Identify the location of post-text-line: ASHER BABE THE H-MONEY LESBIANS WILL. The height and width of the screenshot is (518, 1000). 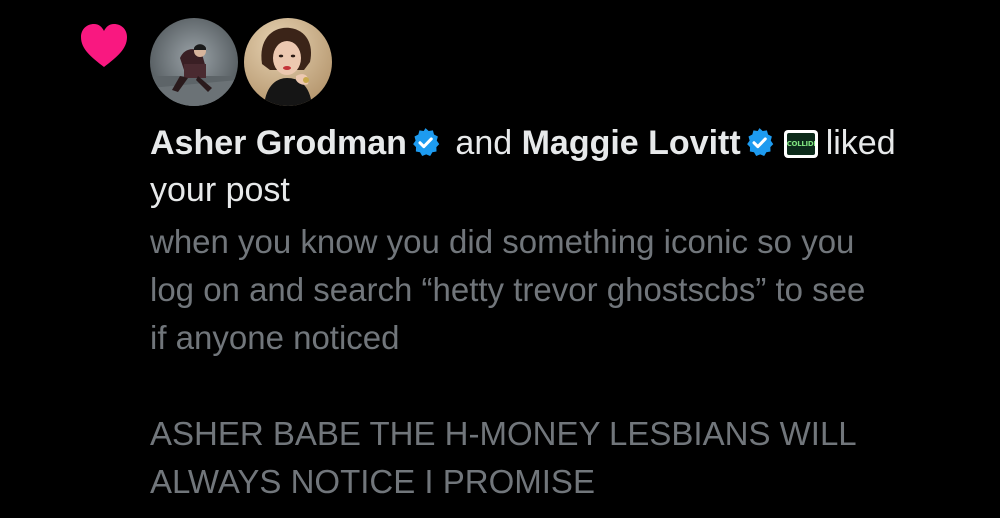
(503, 433).